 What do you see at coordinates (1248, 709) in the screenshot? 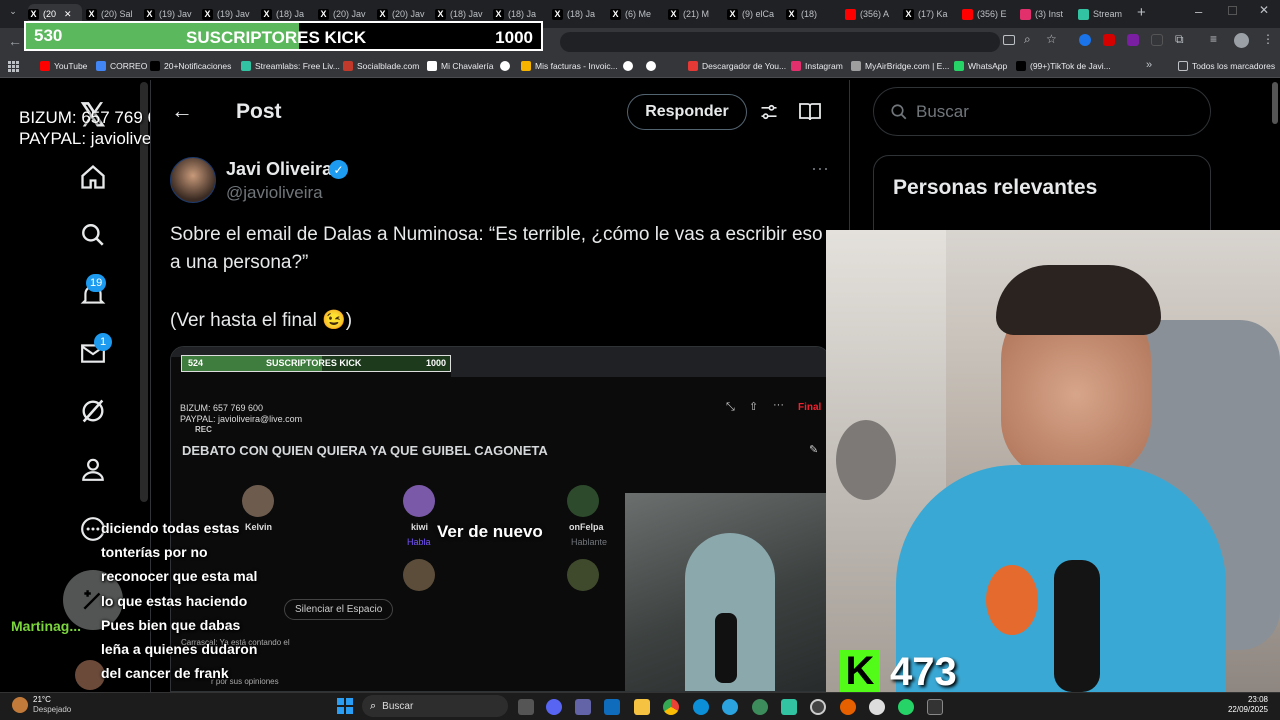
I see `clock-date: 22/09/2025` at bounding box center [1248, 709].